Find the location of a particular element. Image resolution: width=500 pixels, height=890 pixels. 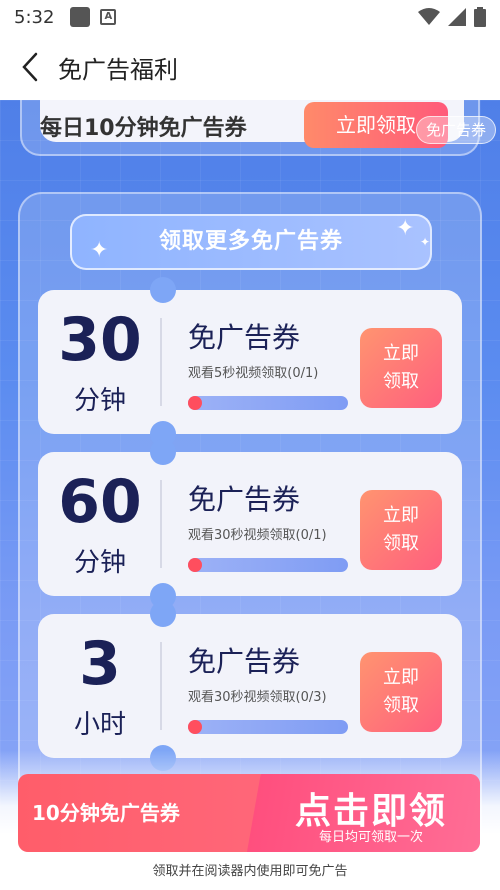

section-header: 领取更多免广告券 is located at coordinates (251, 242).